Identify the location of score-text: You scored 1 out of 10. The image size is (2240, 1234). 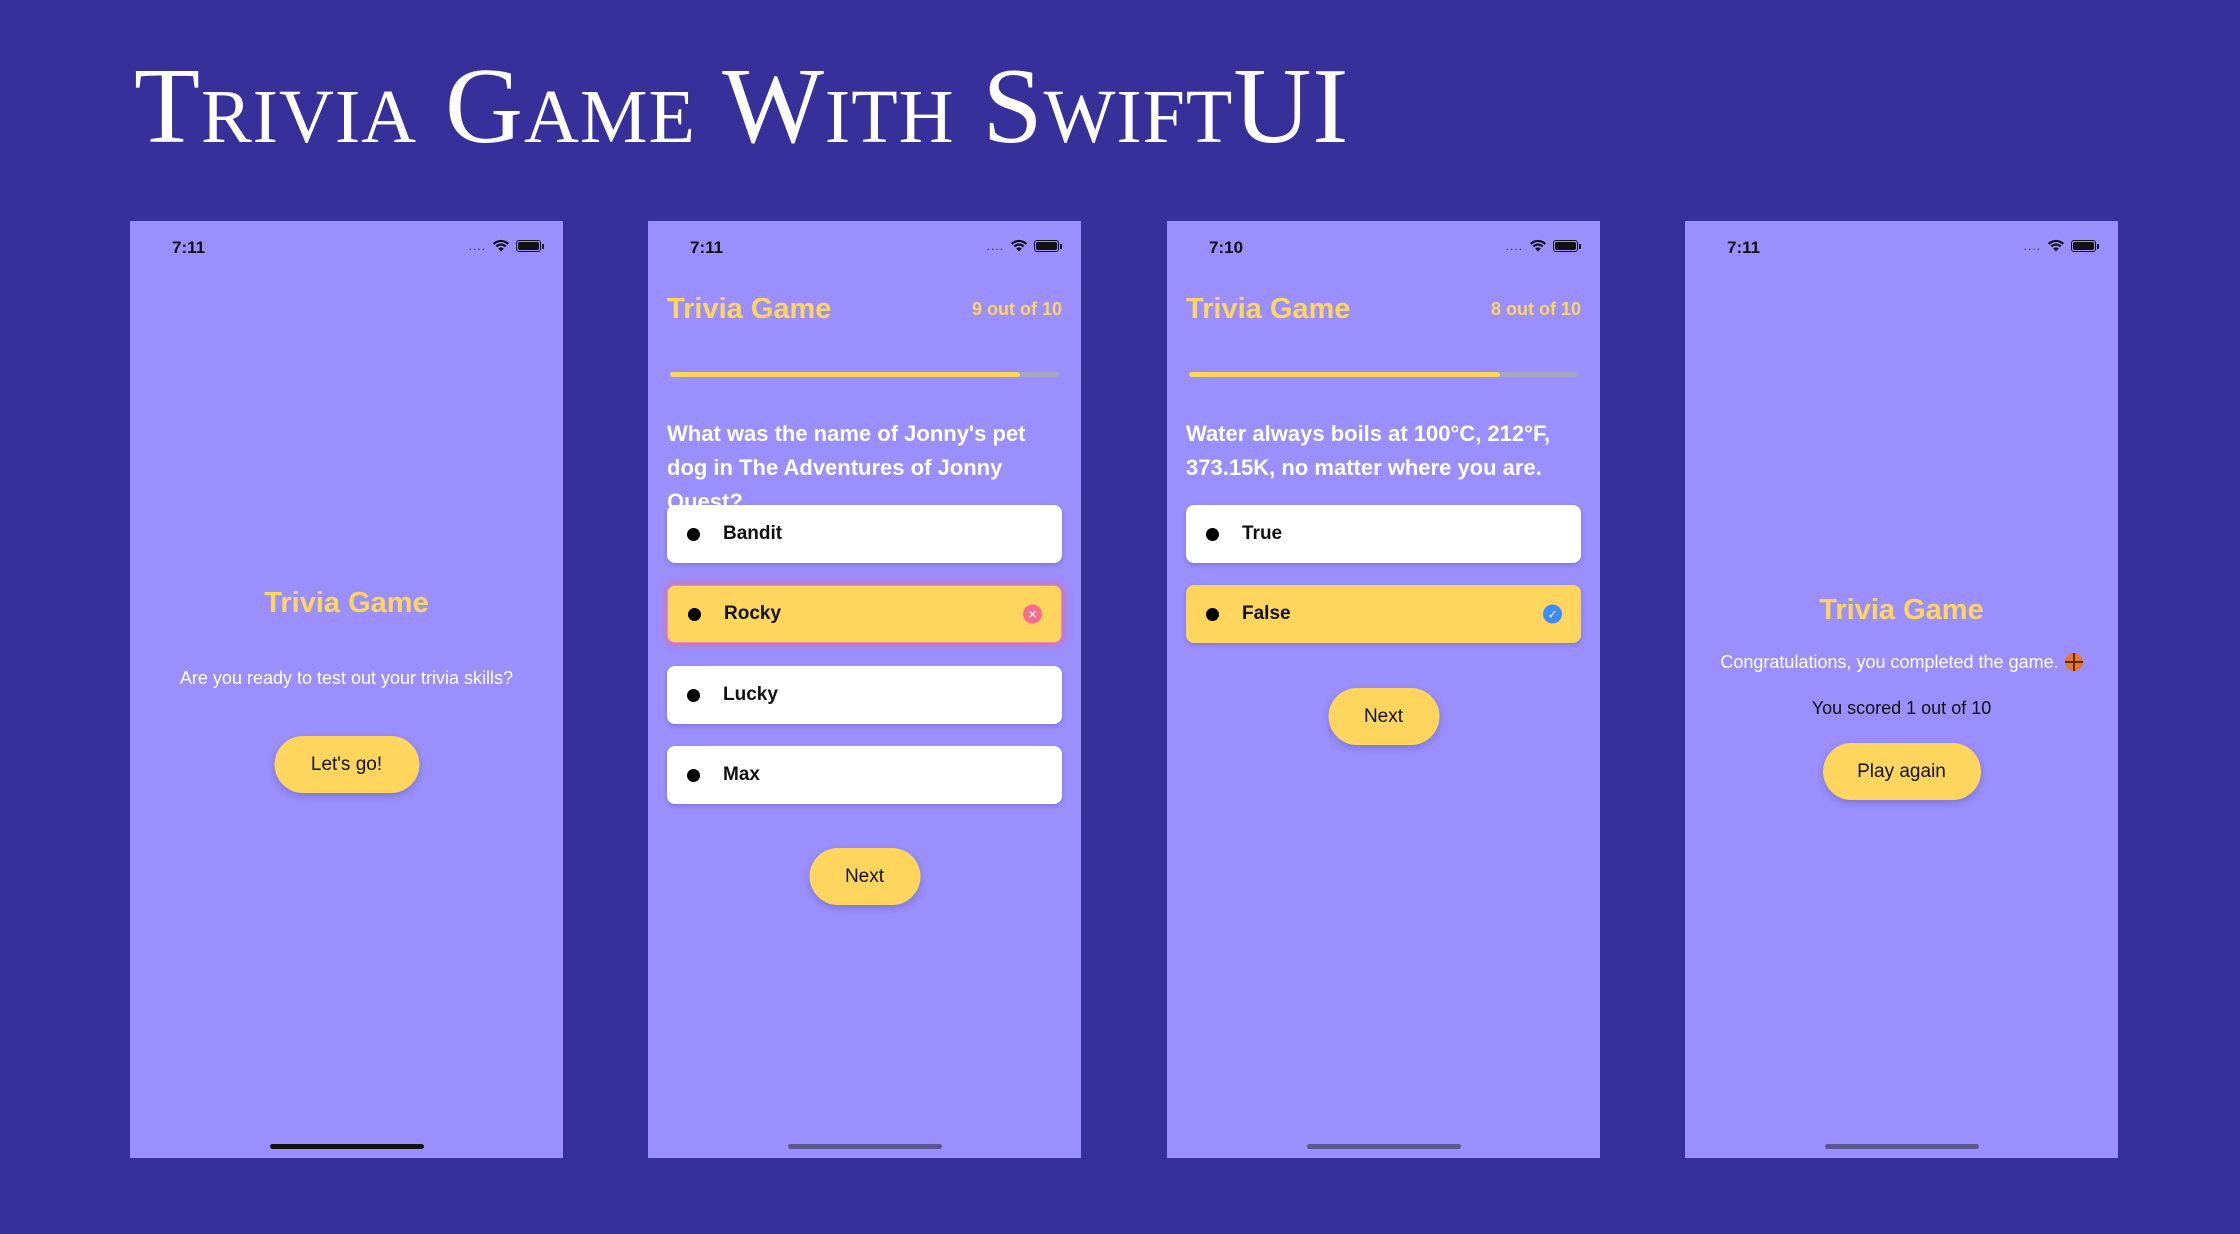
(1901, 708).